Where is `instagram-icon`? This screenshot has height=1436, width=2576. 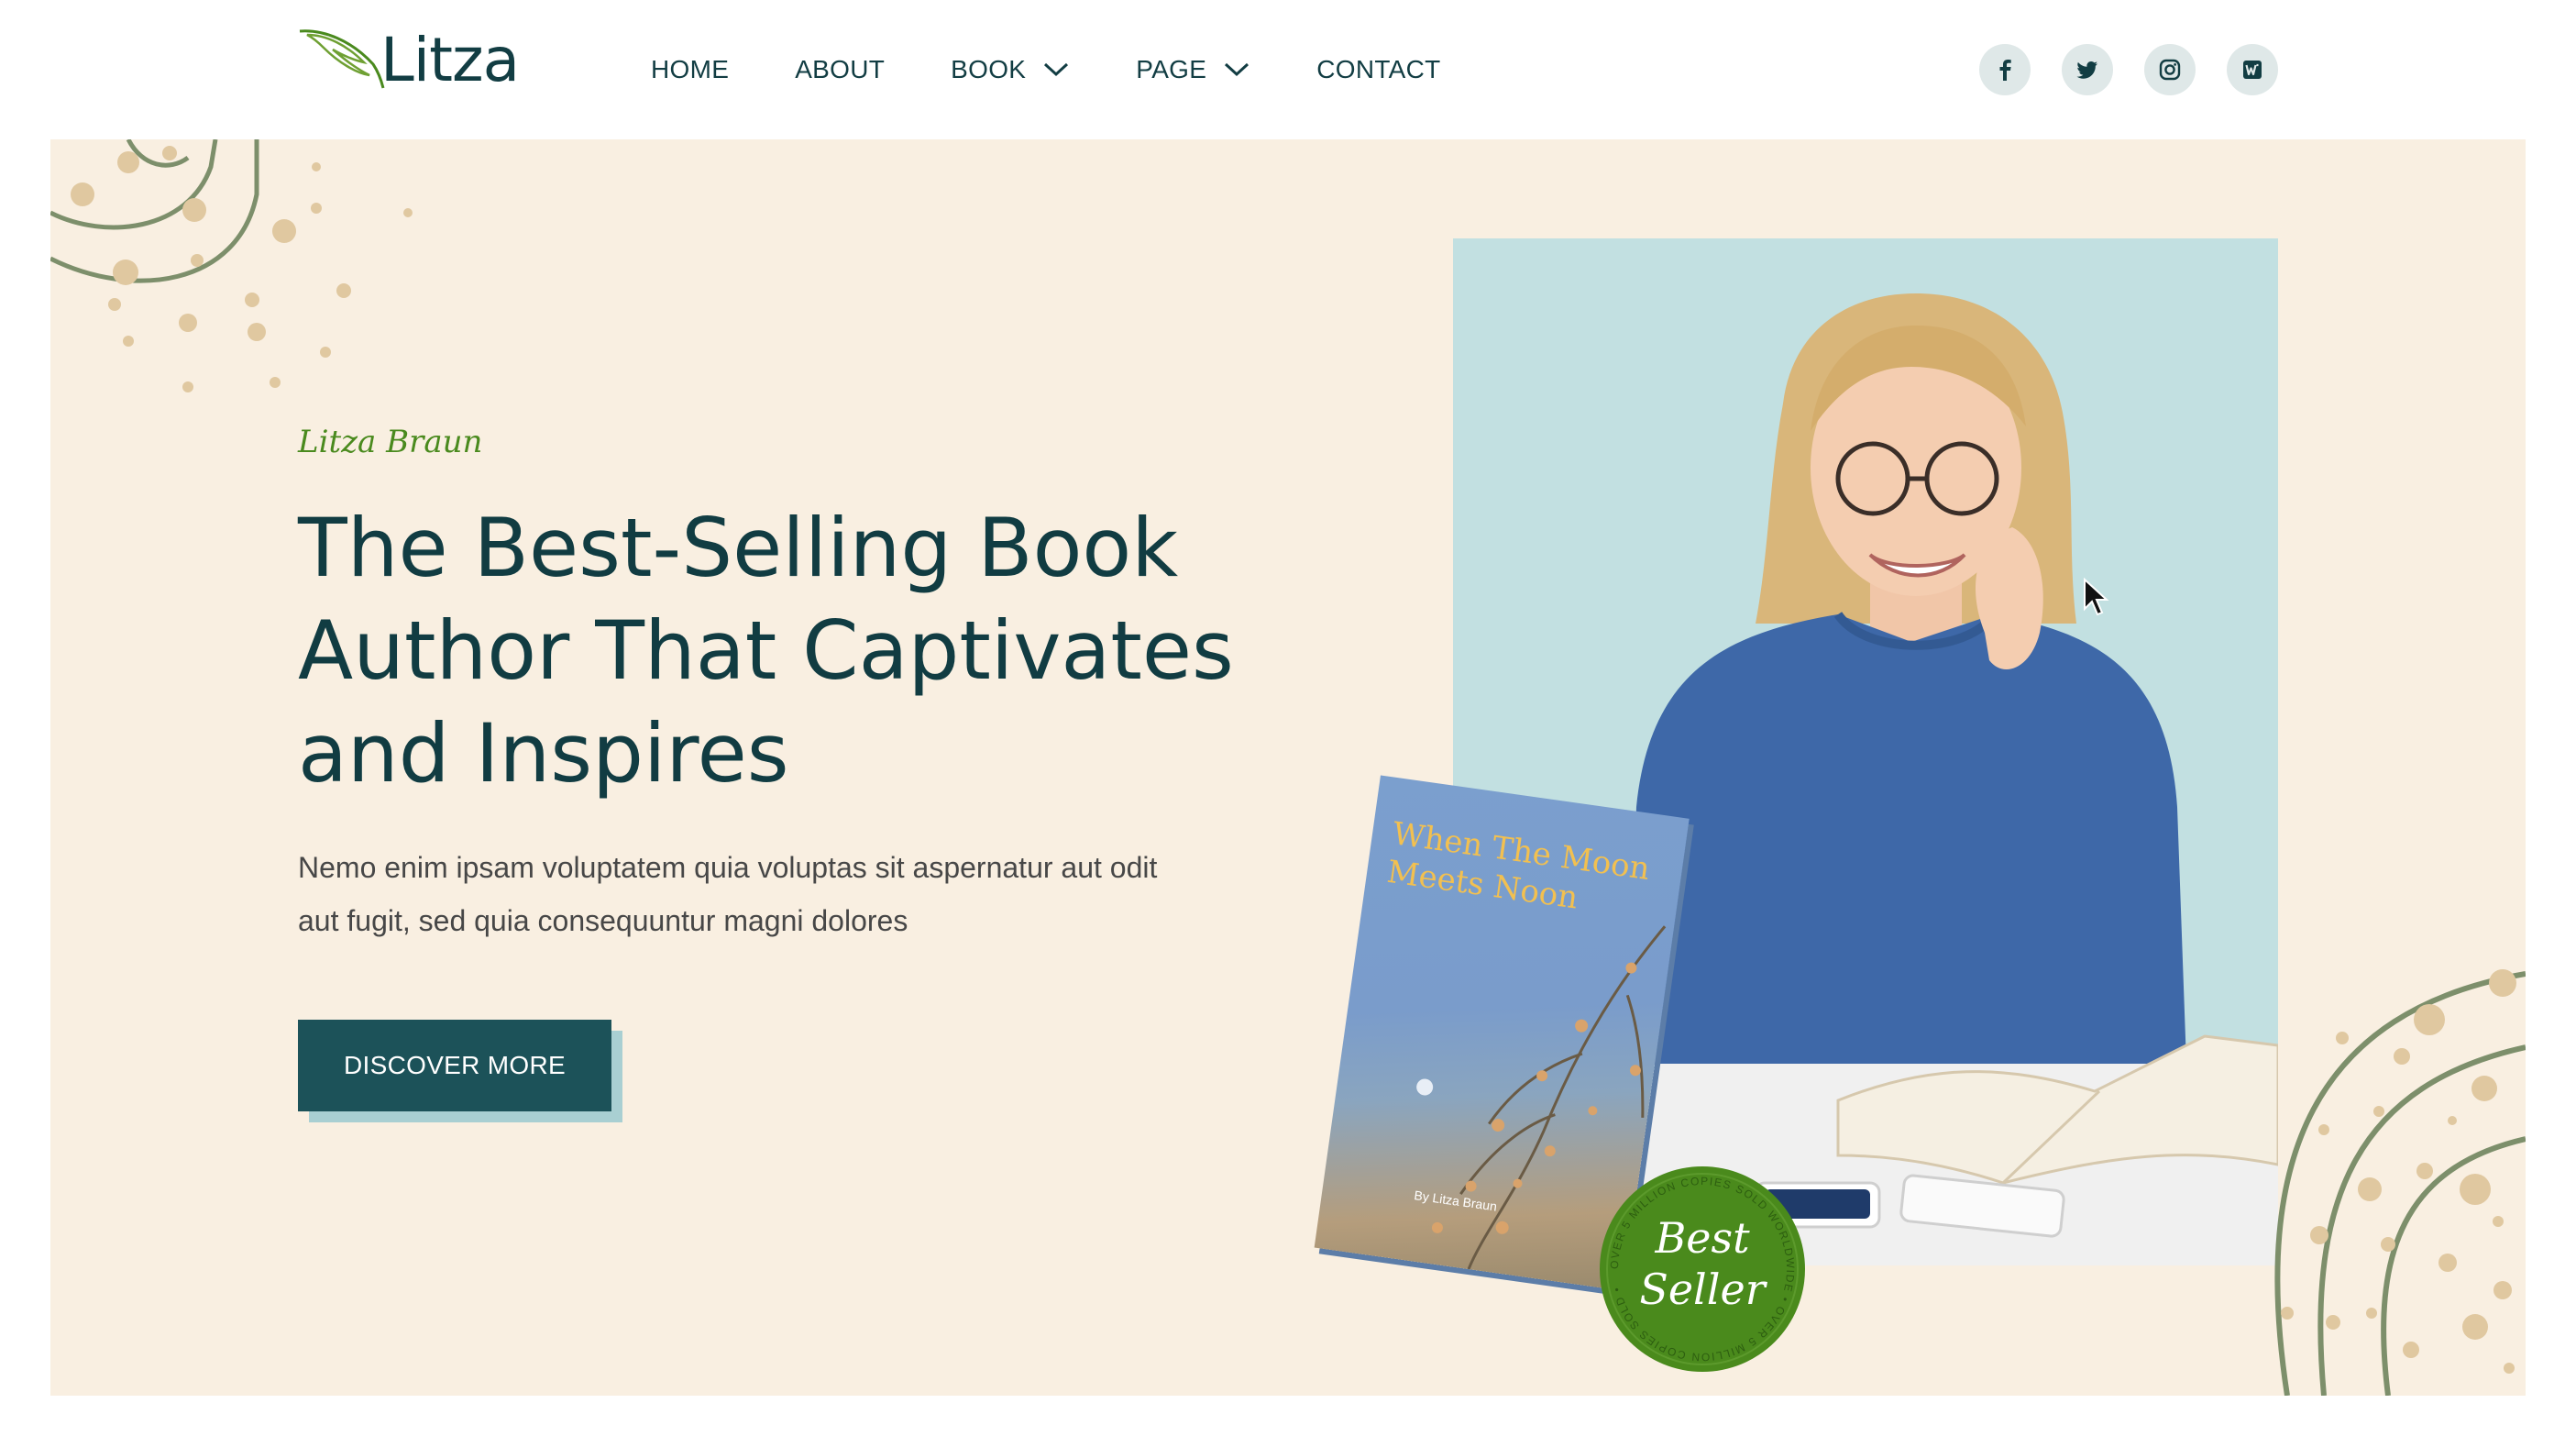 instagram-icon is located at coordinates (2170, 70).